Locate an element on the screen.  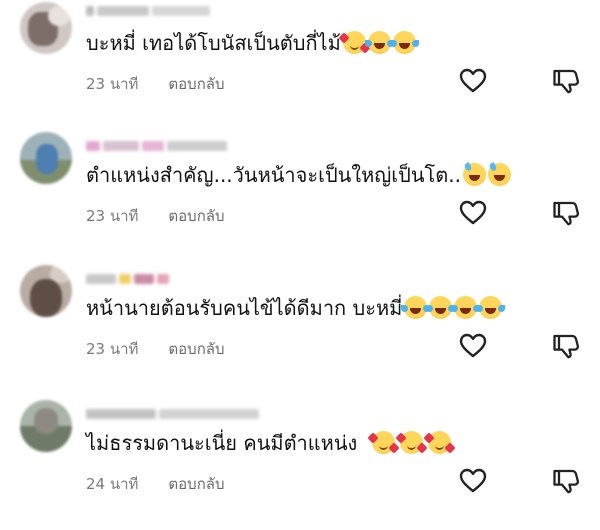
comment-text: ตำแหน่งสำคัญ...วันหน้าจะเป็นใหญ่เป็นโต.. is located at coordinates (298, 175).